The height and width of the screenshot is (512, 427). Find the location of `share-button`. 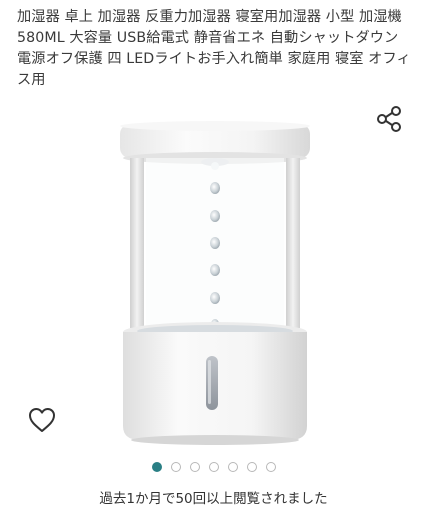

share-button is located at coordinates (390, 120).